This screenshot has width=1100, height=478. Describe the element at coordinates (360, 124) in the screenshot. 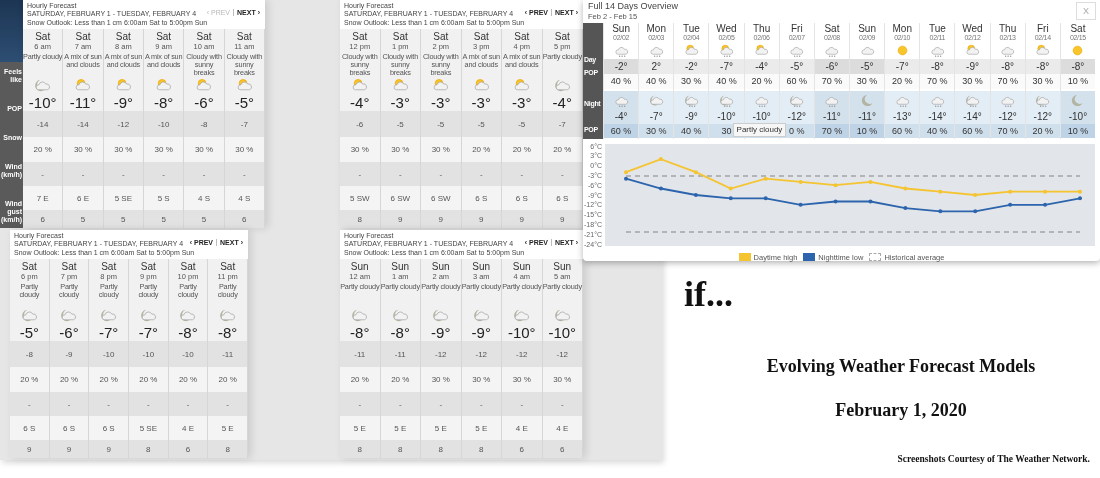

I see `table-cell: -6` at that location.